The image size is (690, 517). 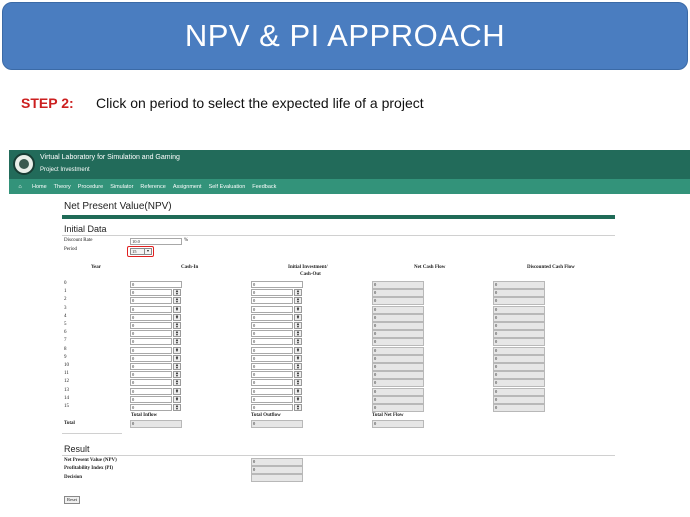 What do you see at coordinates (65, 349) in the screenshot?
I see `year-label: 8` at bounding box center [65, 349].